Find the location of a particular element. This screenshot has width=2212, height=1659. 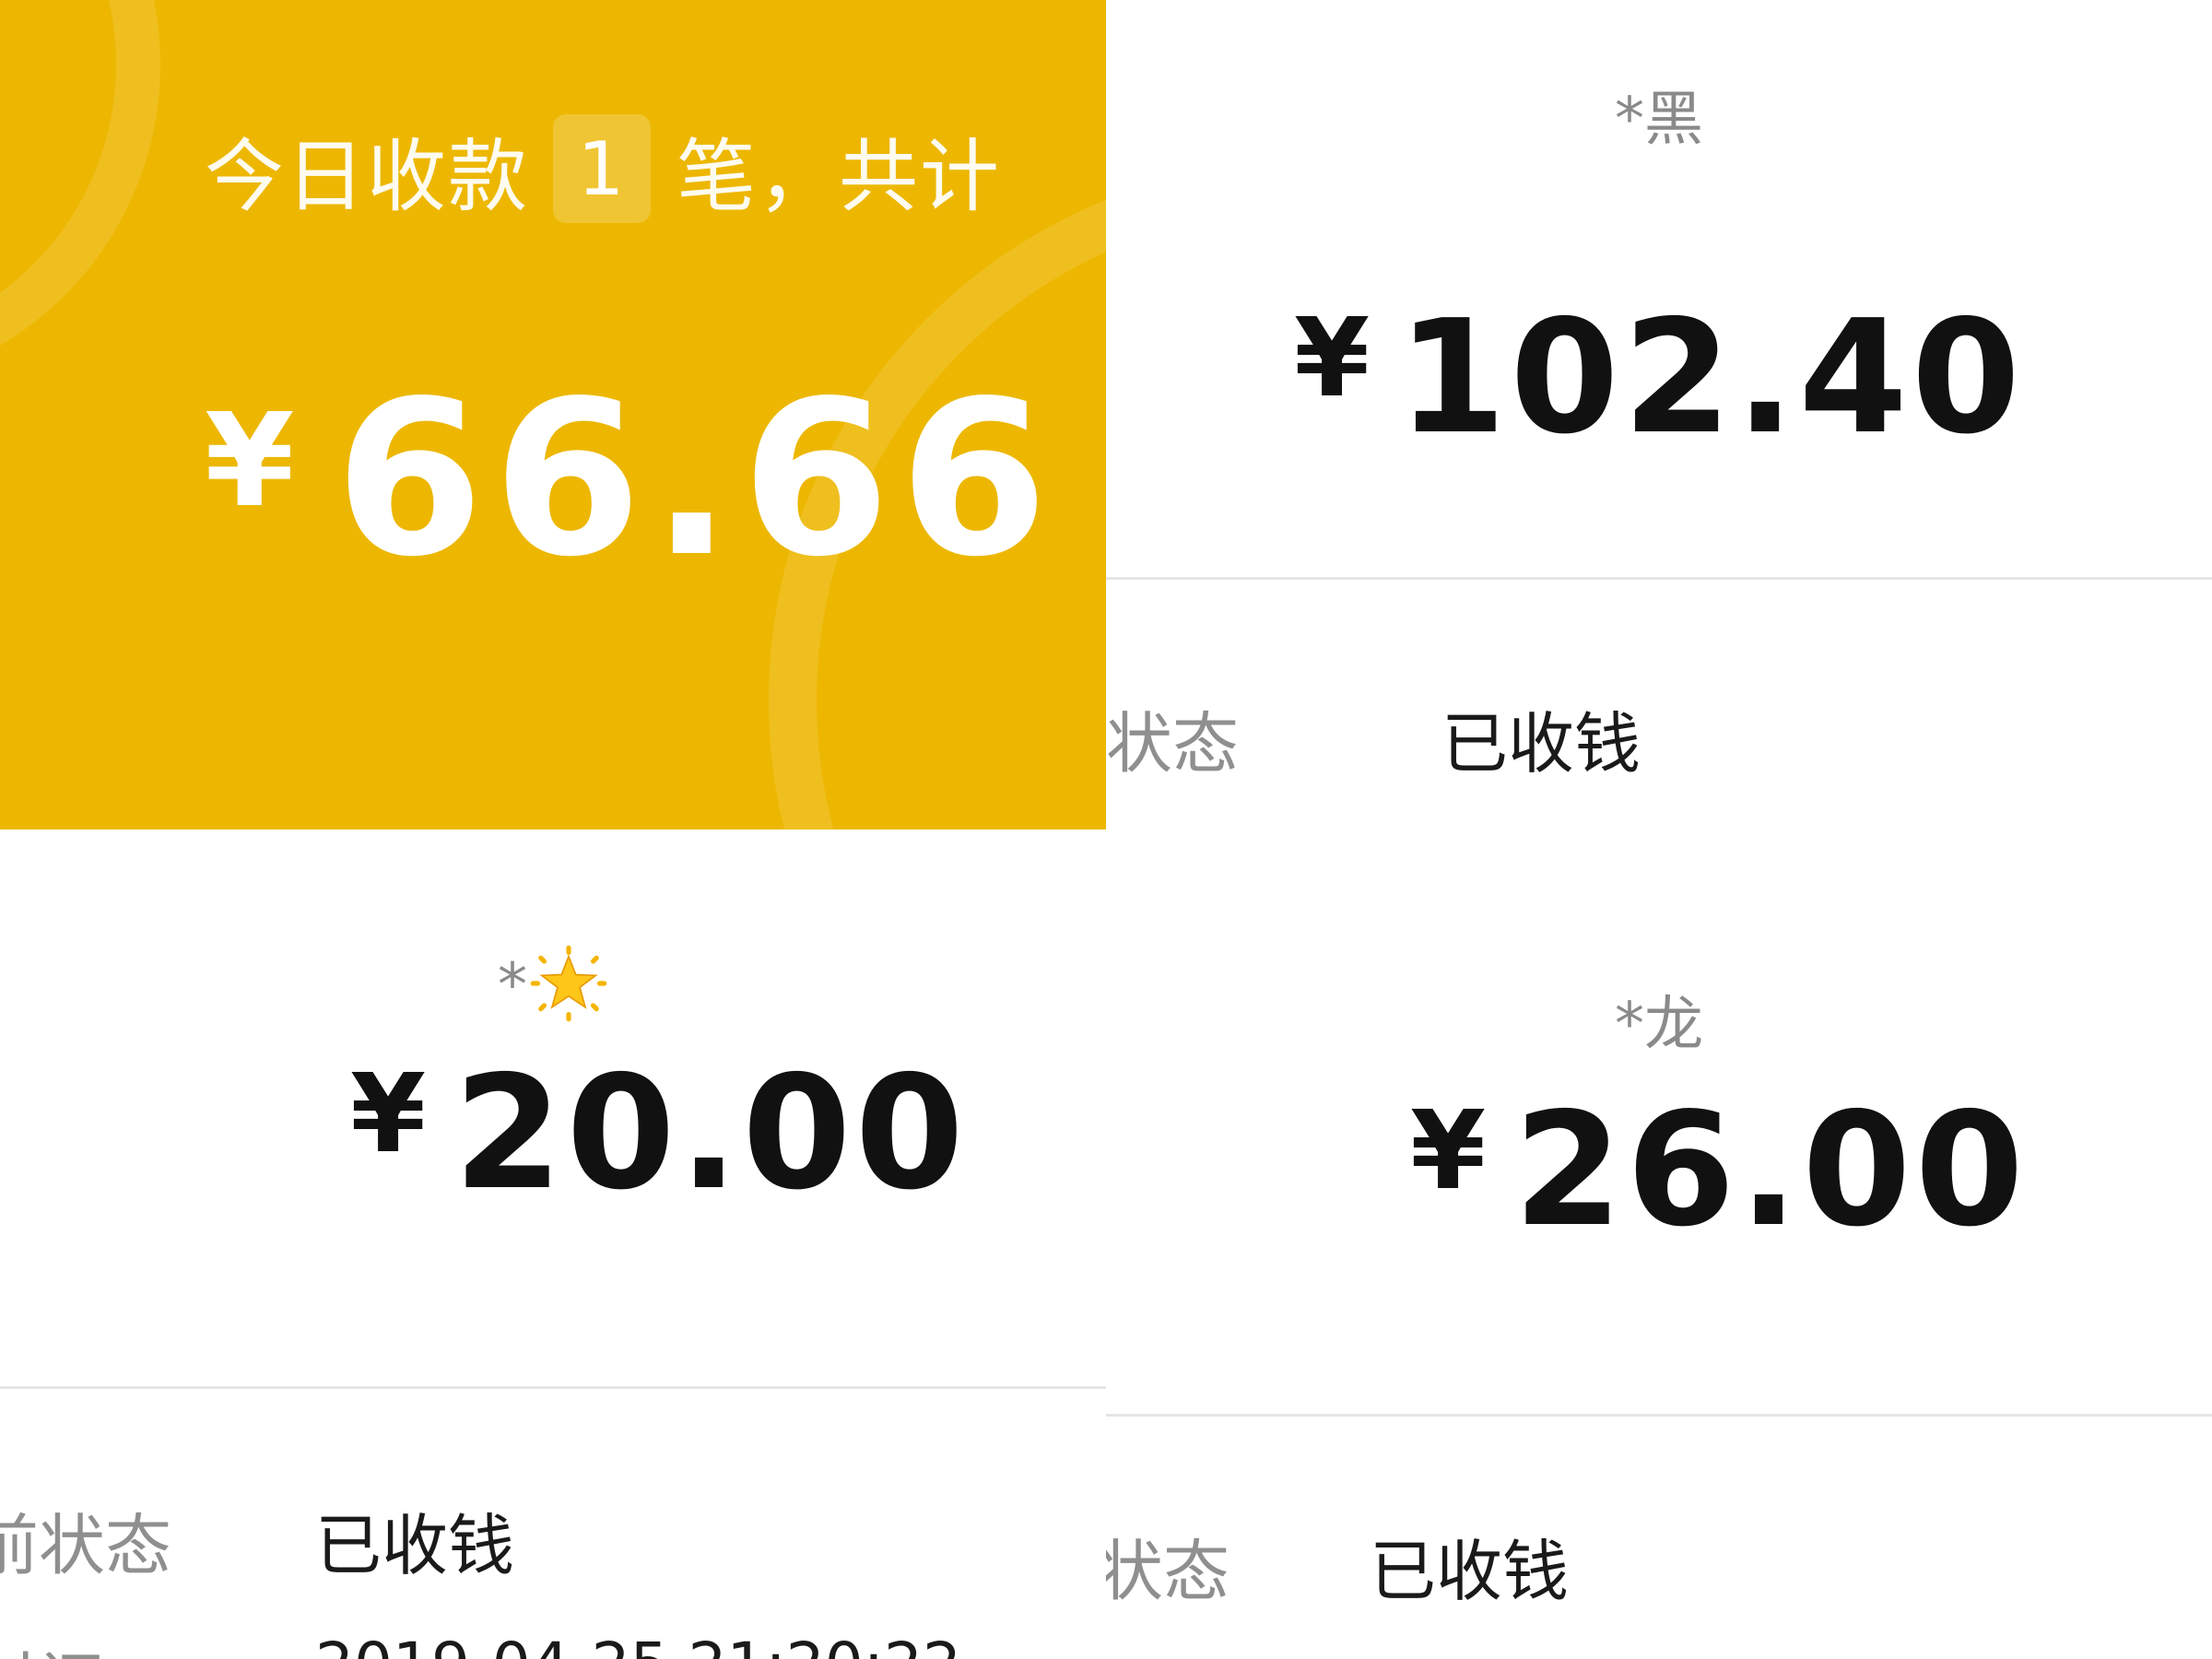

star-shape is located at coordinates (568, 981).